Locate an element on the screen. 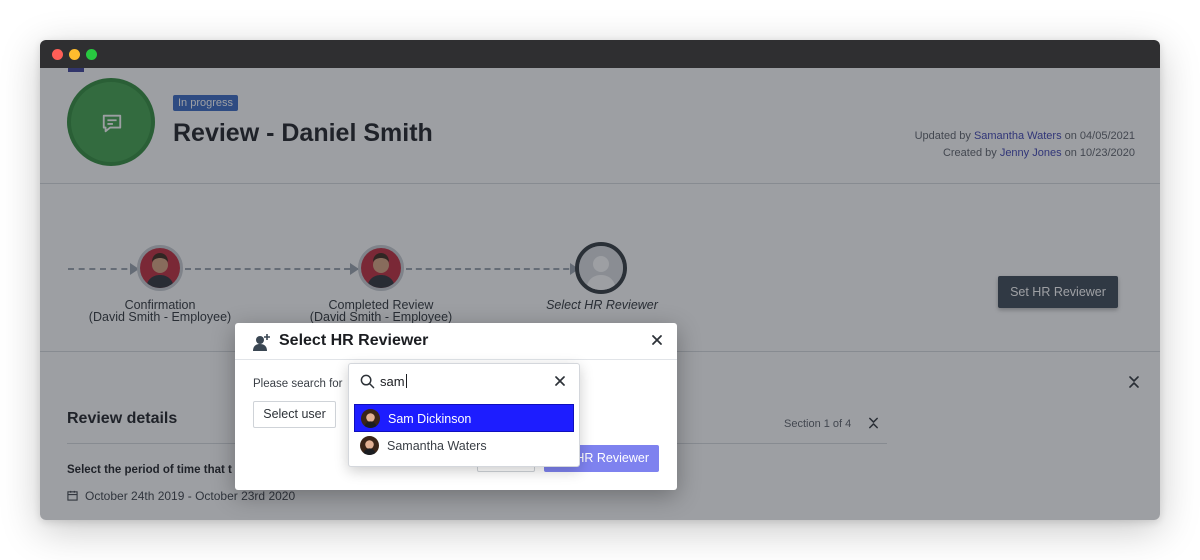 Image resolution: width=1200 pixels, height=560 pixels. user-plus-icon is located at coordinates (261, 342).